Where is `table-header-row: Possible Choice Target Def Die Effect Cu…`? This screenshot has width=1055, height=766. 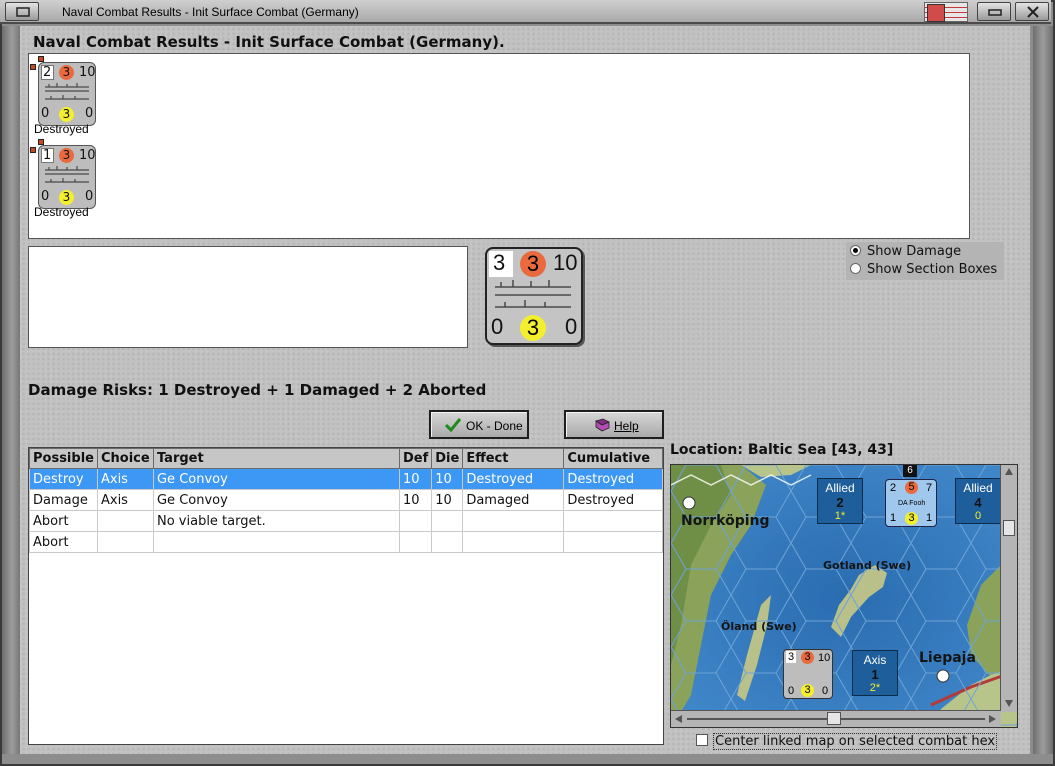 table-header-row: Possible Choice Target Def Die Effect Cu… is located at coordinates (346, 458).